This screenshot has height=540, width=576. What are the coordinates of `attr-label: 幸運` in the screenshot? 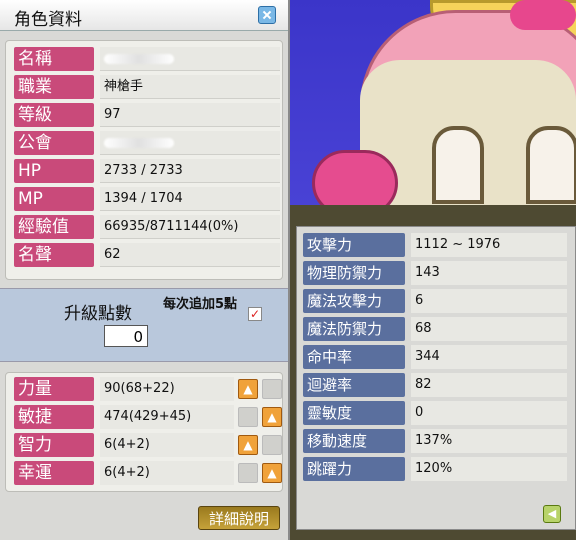 It's located at (54, 473).